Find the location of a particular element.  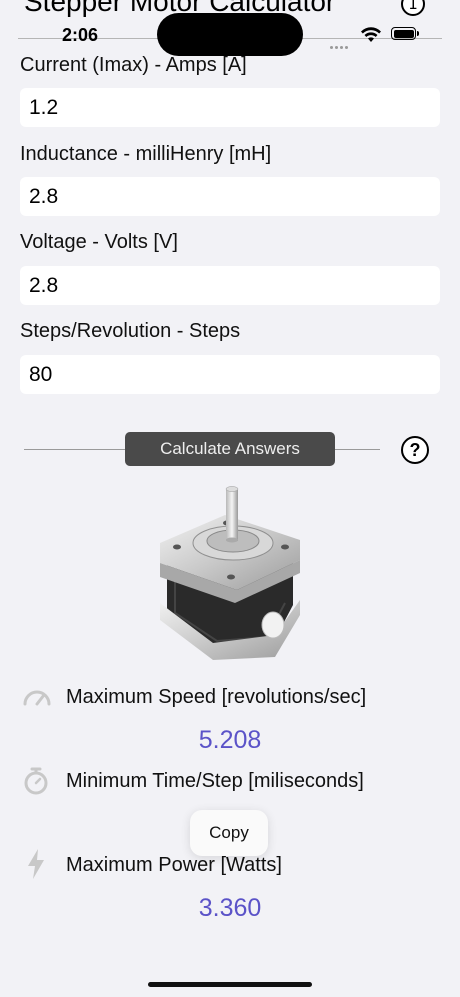

stepper-motor-image is located at coordinates (230, 573).